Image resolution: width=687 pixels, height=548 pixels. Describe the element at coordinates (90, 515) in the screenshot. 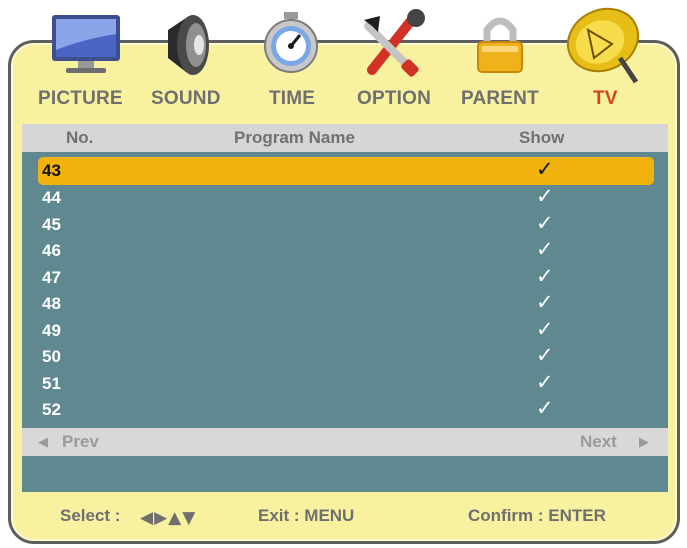

I see `select-hint: Select :` at that location.